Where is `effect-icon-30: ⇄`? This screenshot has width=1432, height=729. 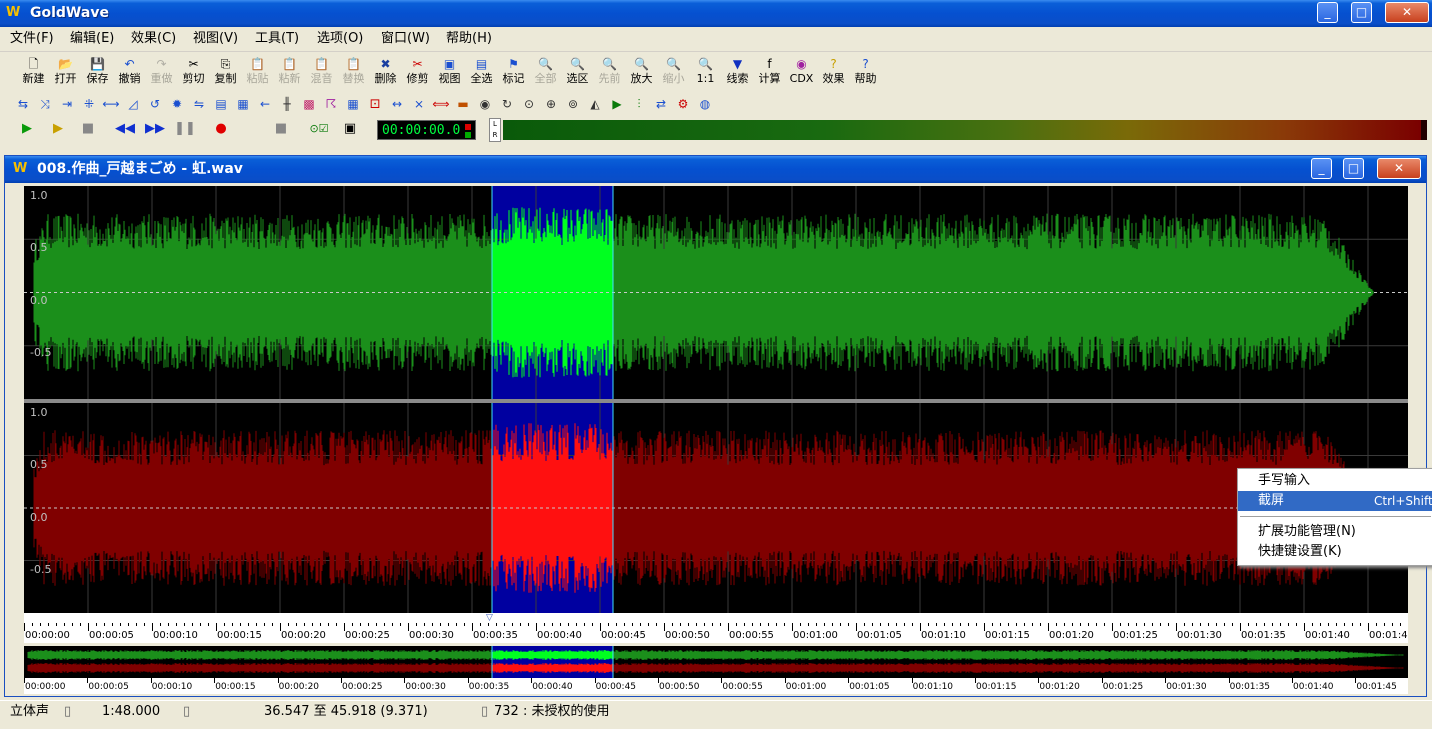 effect-icon-30: ⇄ is located at coordinates (661, 104).